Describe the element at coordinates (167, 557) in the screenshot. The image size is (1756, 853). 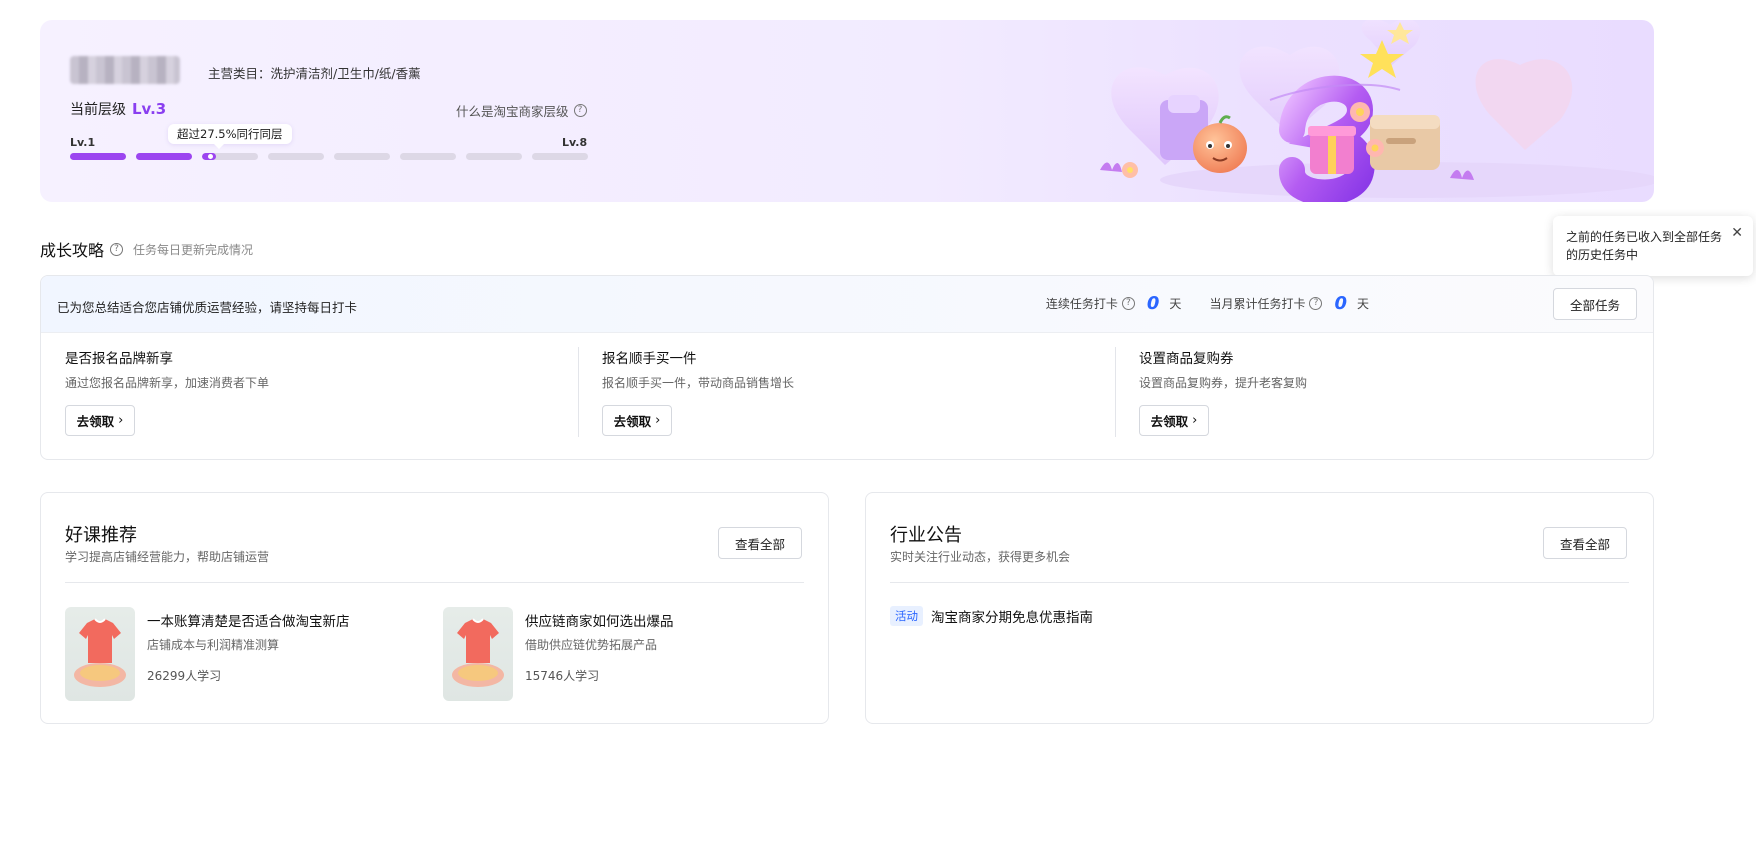
I see `course-card-subtitle: 学习提高店铺经营能力，帮助店铺运营` at that location.